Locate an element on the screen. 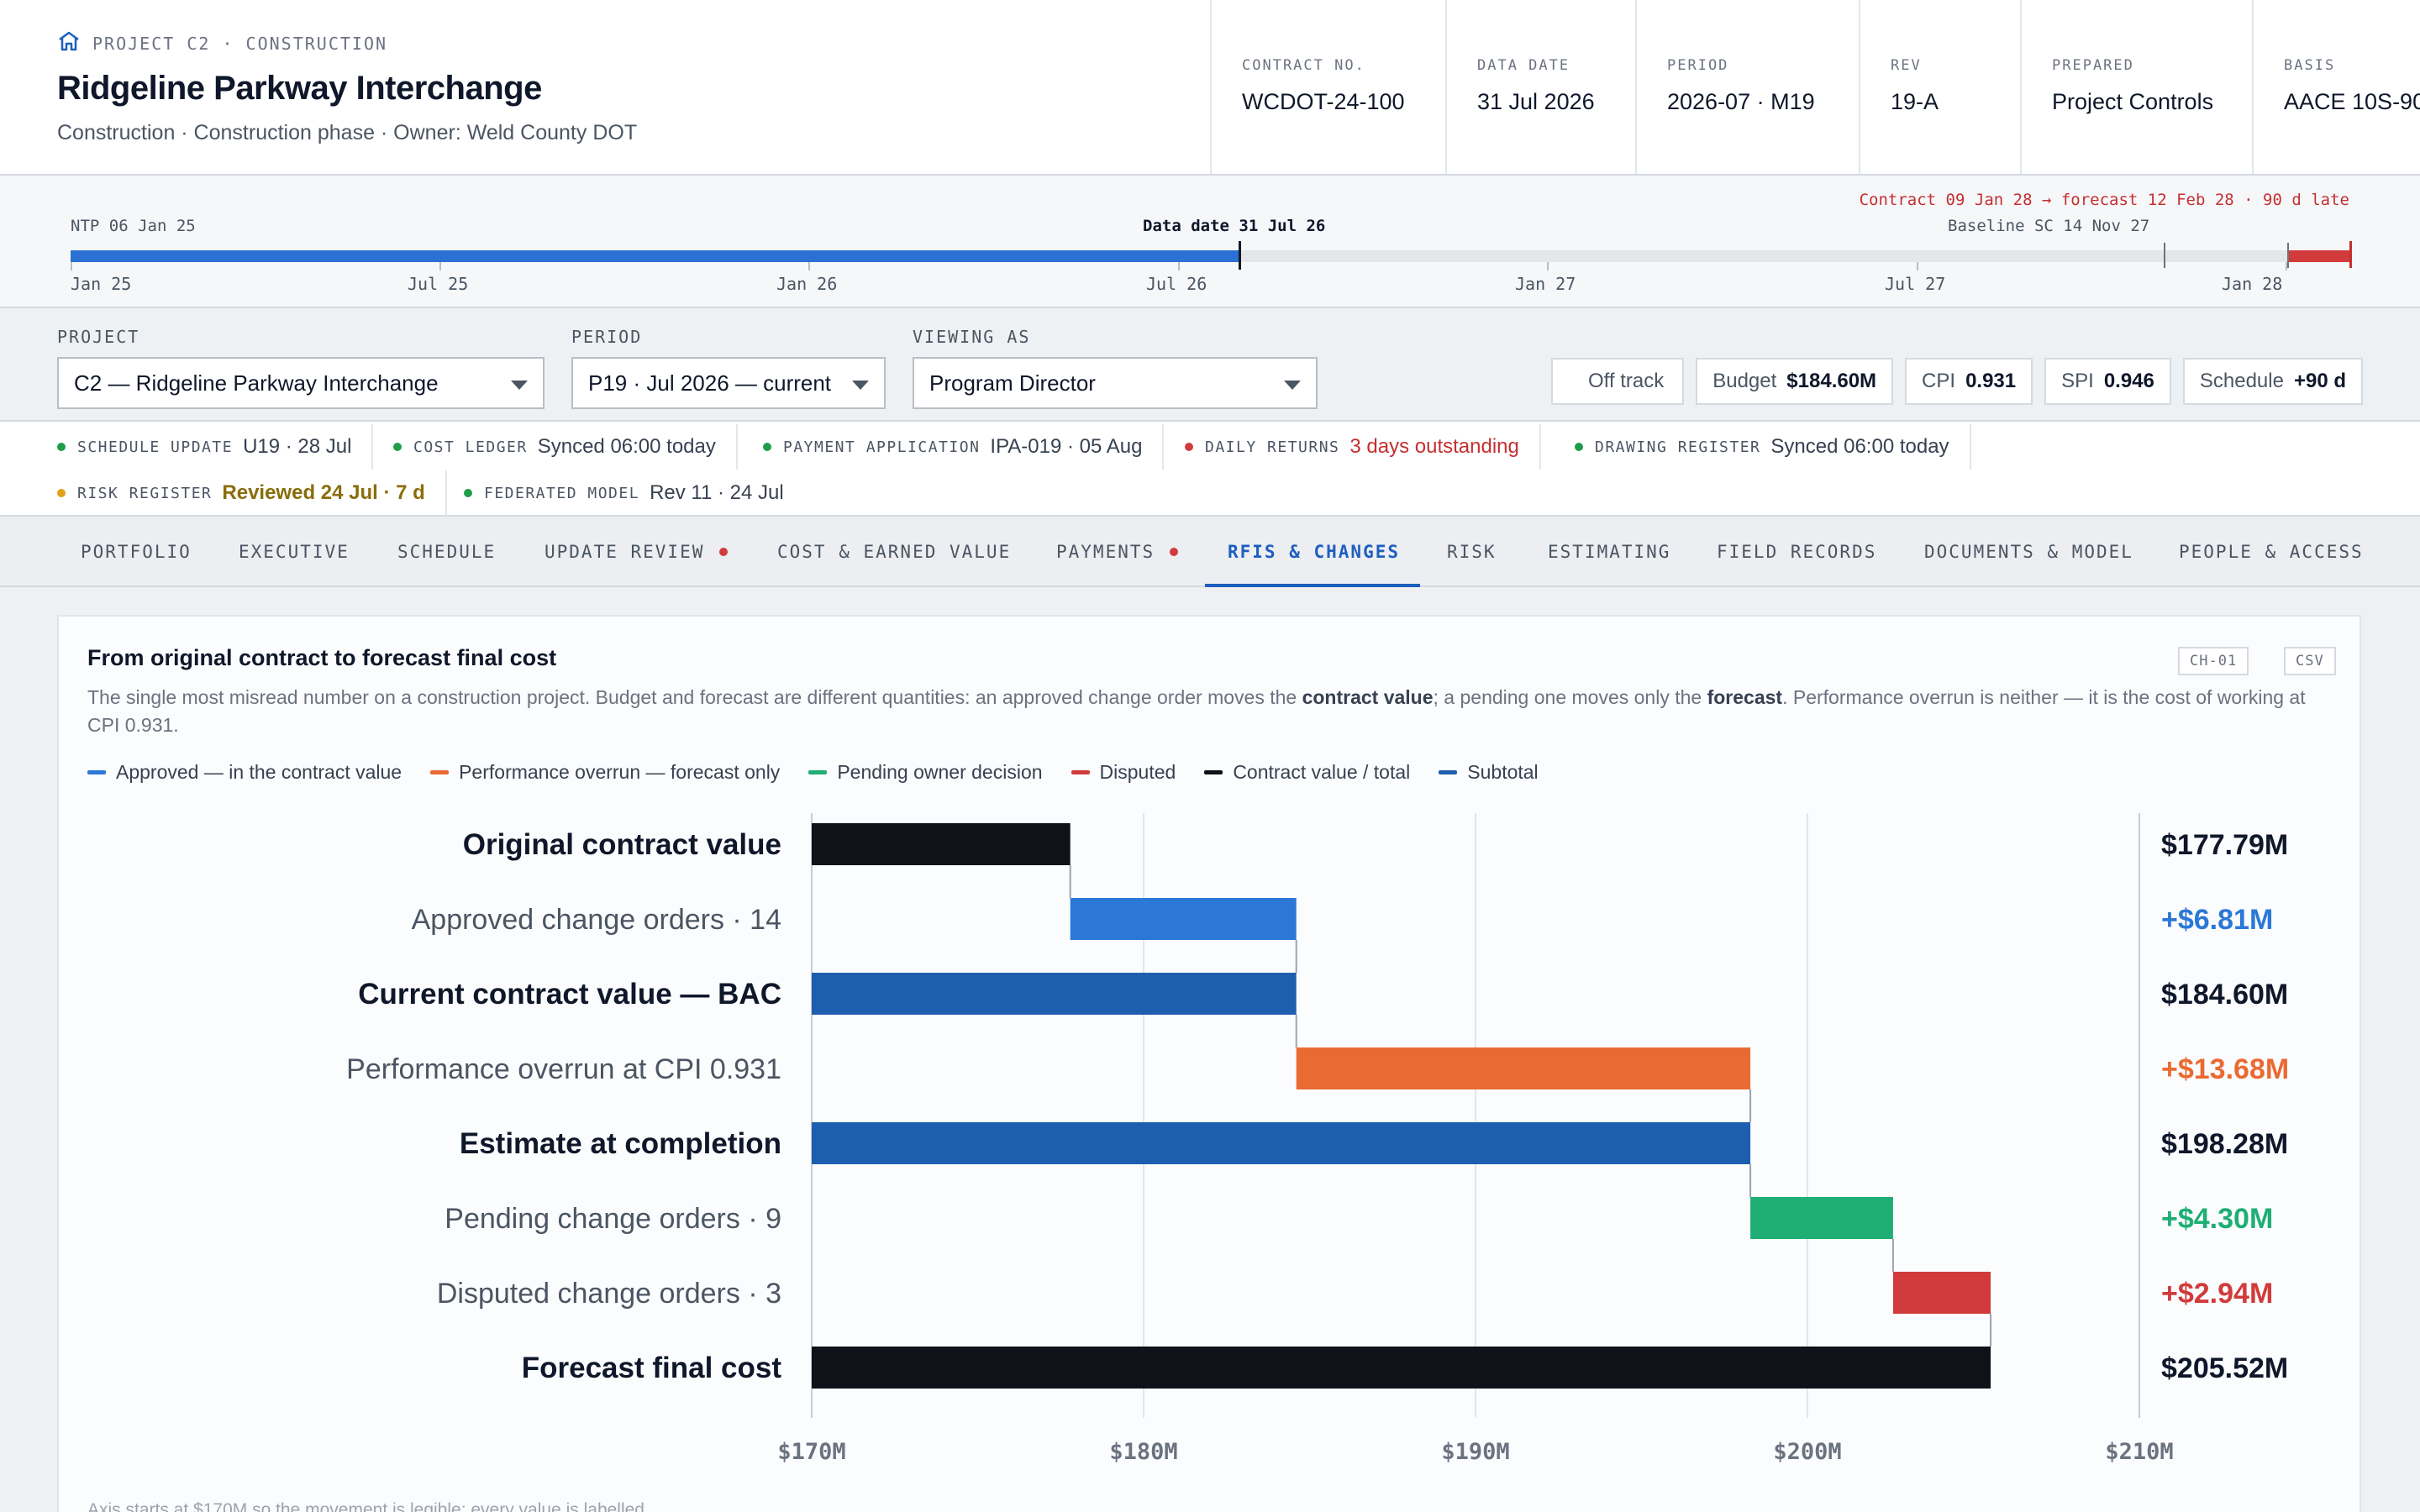 This screenshot has height=1512, width=2420. tab-estimating: ESTIMATING is located at coordinates (1609, 552).